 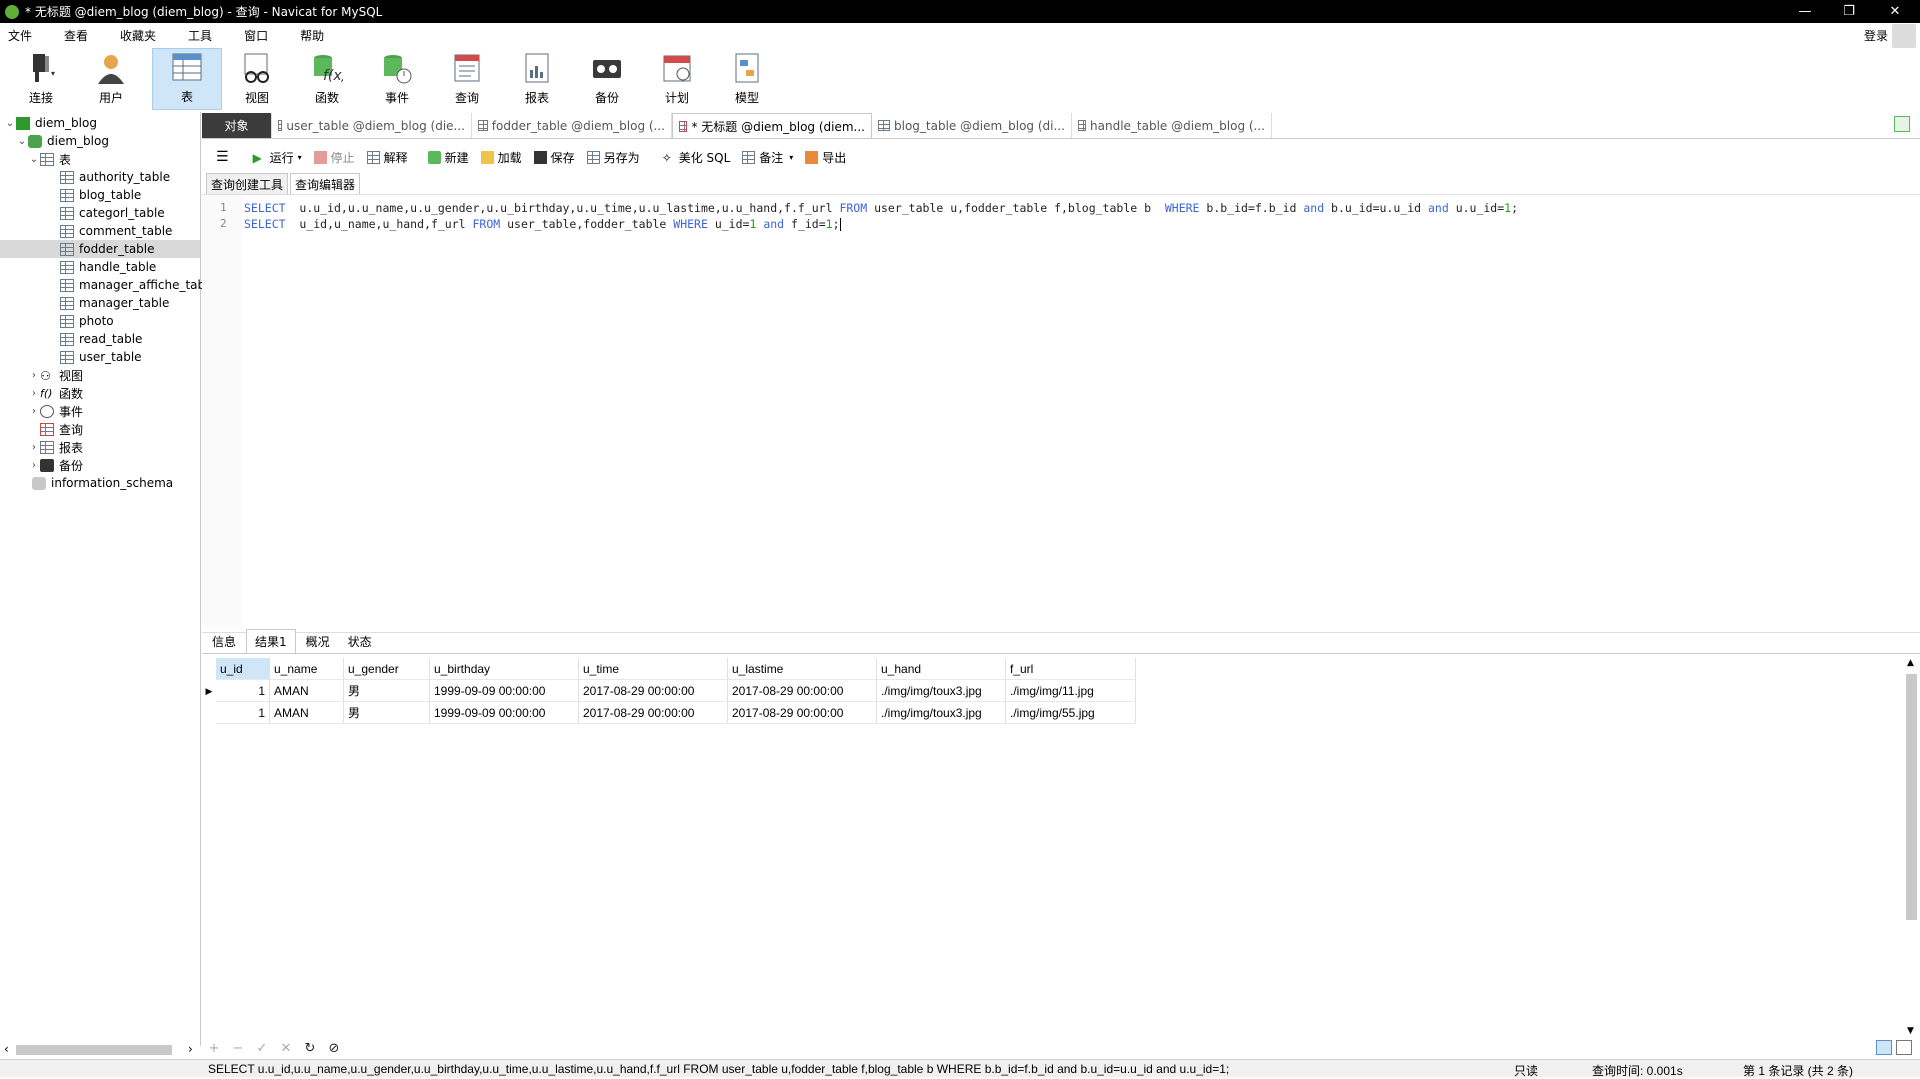 I want to click on grid-cell: AMAN, so click(x=307, y=713).